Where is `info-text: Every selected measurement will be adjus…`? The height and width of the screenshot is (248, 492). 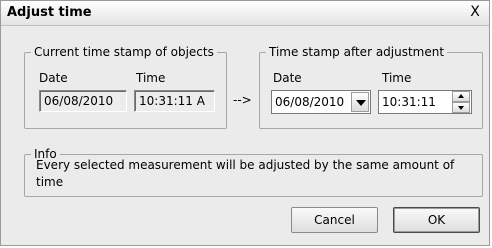 info-text: Every selected measurement will be adjus… is located at coordinates (245, 173).